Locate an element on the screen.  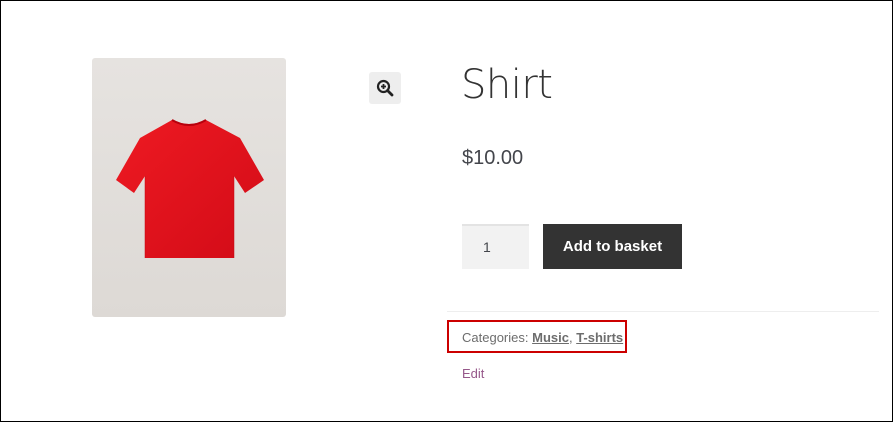
zoom-in-icon is located at coordinates (385, 88).